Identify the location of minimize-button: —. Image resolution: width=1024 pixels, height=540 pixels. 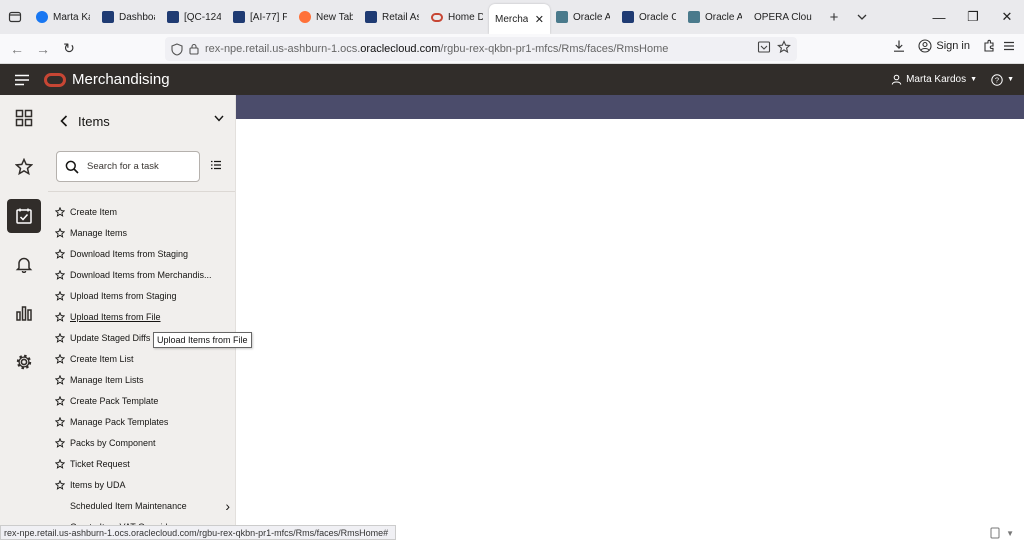
(939, 17).